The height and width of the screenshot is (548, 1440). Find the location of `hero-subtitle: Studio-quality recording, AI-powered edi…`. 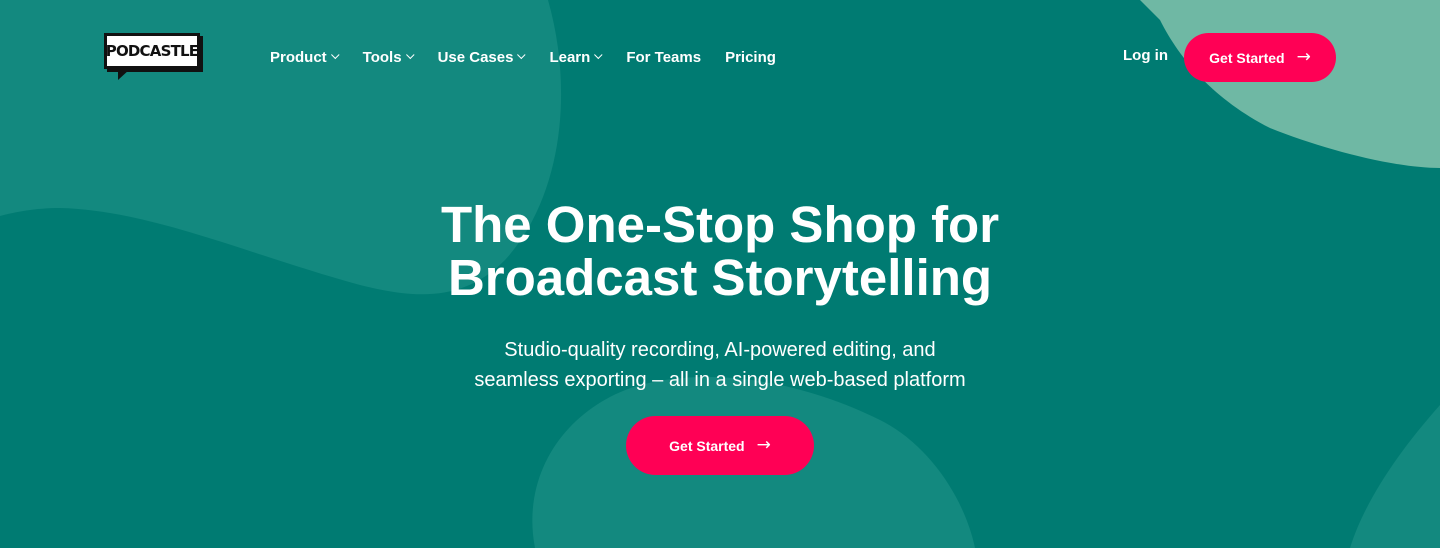

hero-subtitle: Studio-quality recording, AI-powered edi… is located at coordinates (720, 365).